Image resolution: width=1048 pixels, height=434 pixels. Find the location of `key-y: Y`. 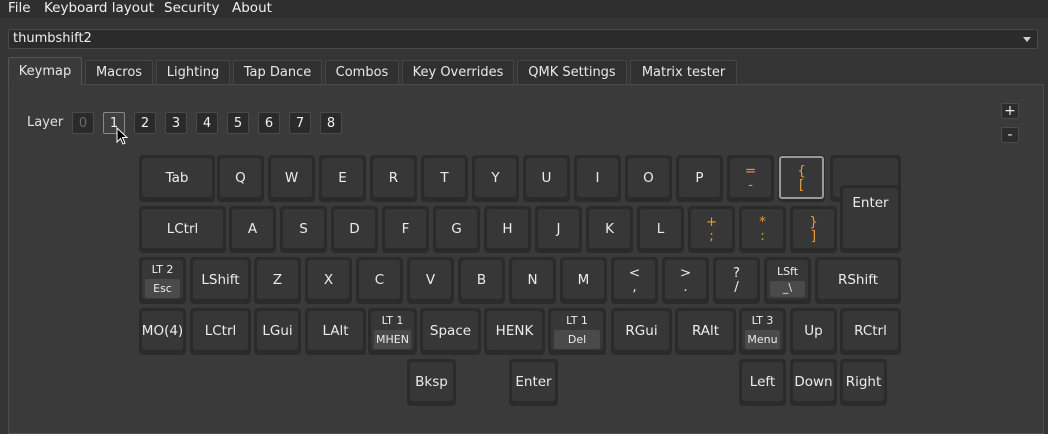

key-y: Y is located at coordinates (495, 178).